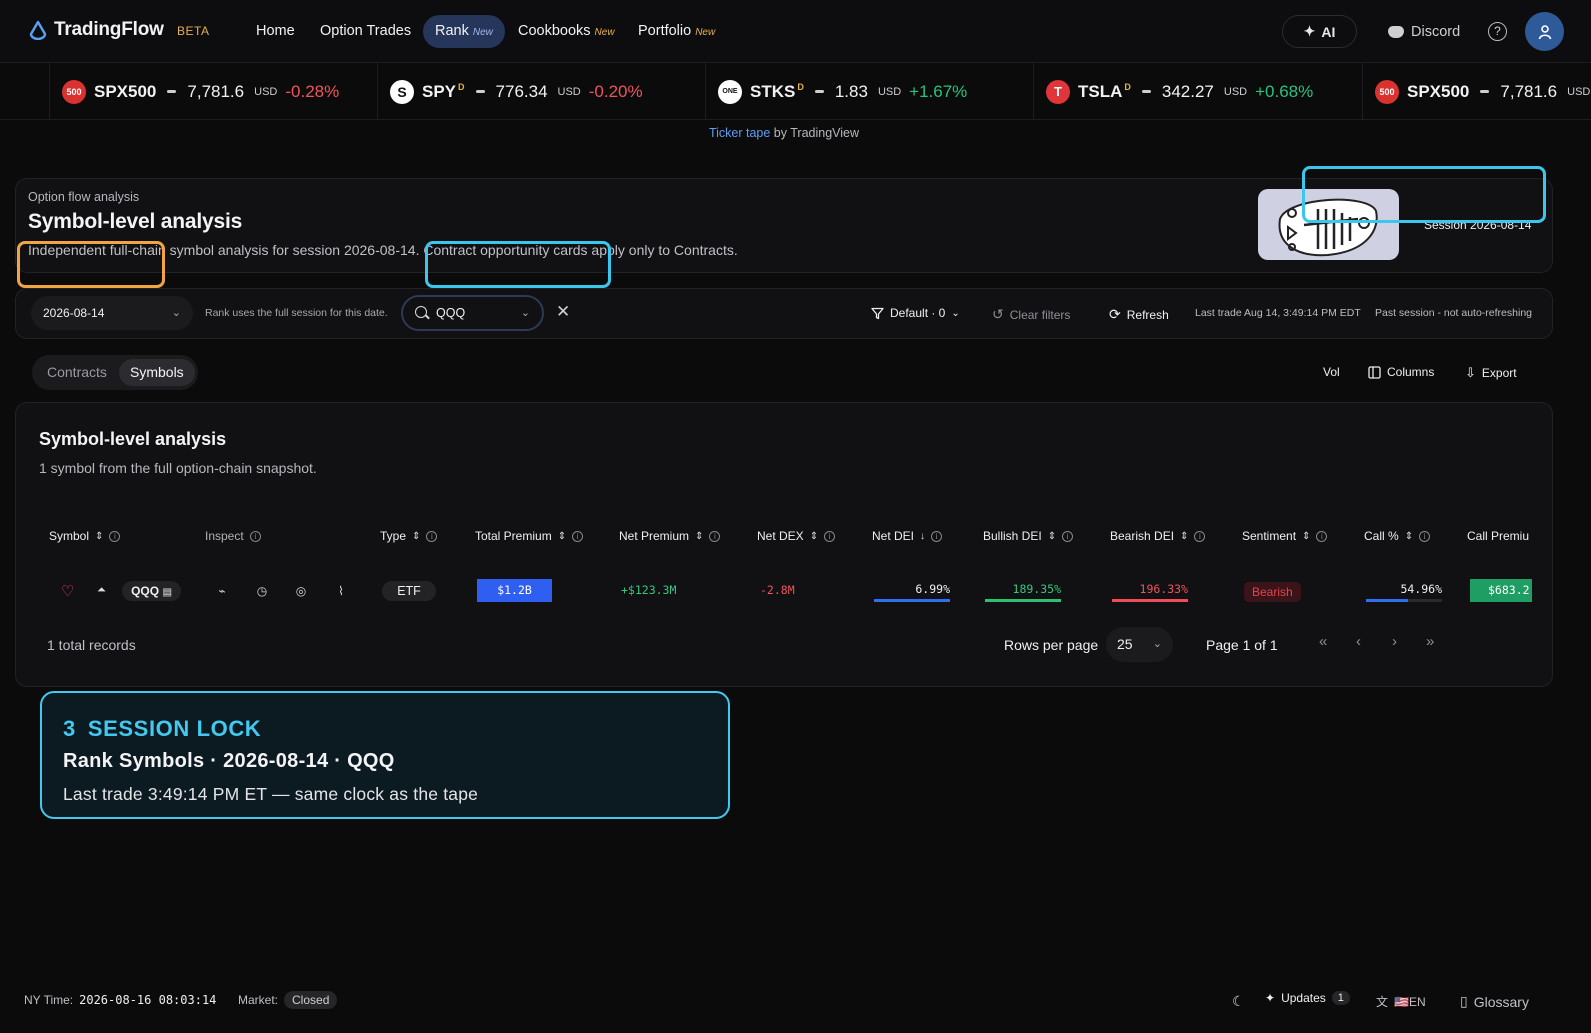 Image resolution: width=1591 pixels, height=1033 pixels. Describe the element at coordinates (135, 221) in the screenshot. I see `page-title: Symbol-level analysis` at that location.